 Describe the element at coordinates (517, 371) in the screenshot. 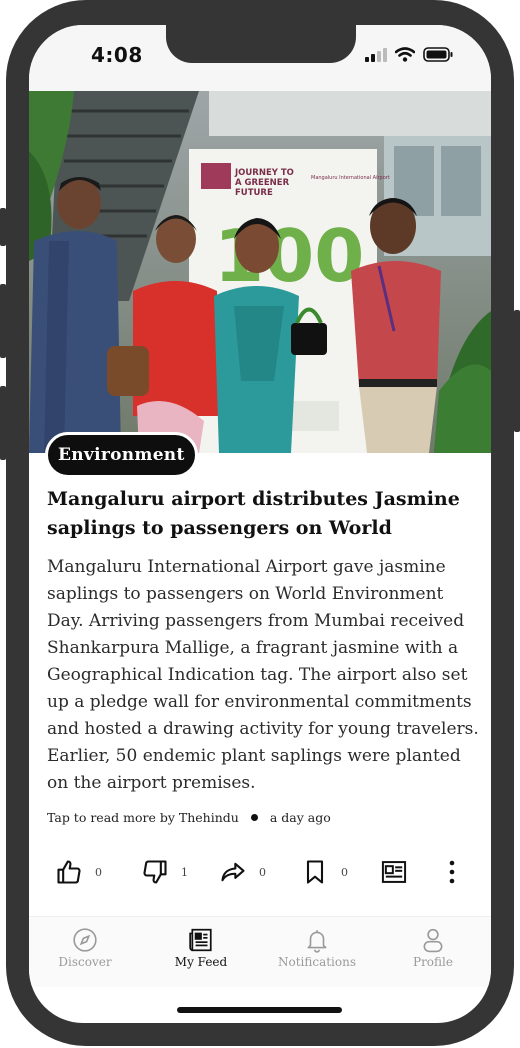

I see `power-button` at that location.